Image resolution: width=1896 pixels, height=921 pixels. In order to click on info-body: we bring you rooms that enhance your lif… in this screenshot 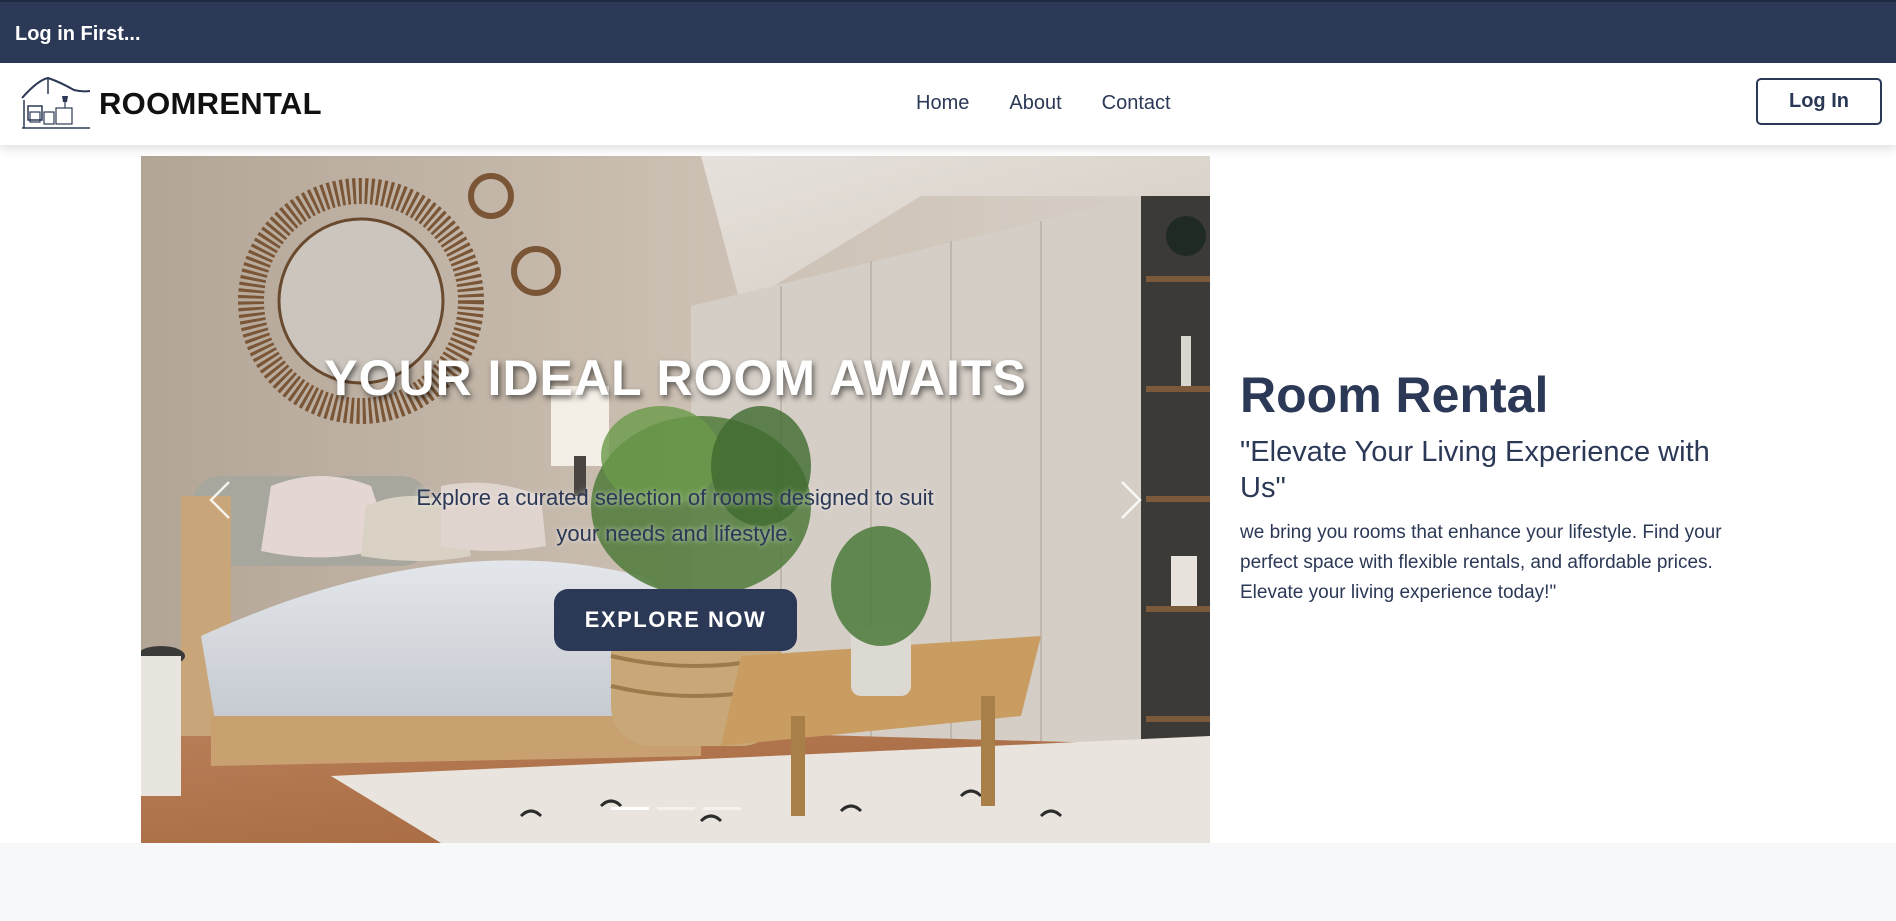, I will do `click(1481, 562)`.